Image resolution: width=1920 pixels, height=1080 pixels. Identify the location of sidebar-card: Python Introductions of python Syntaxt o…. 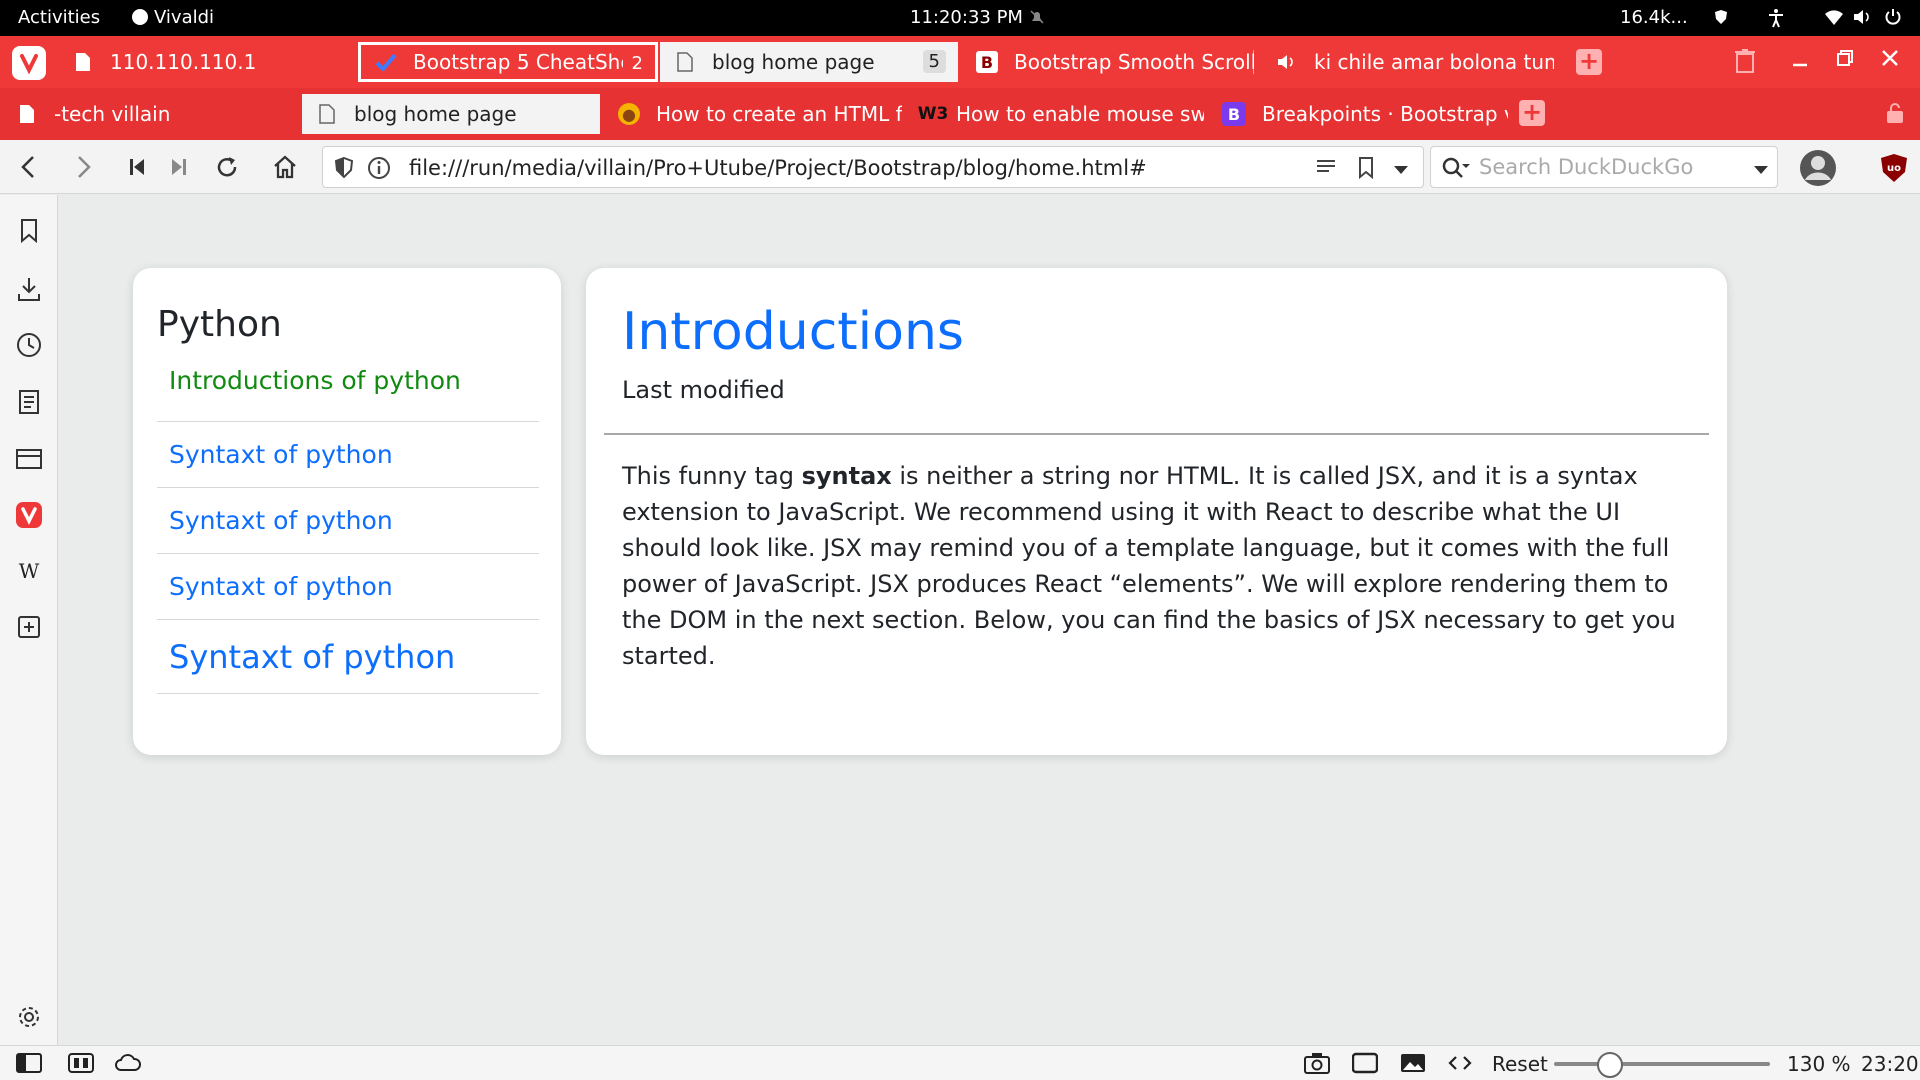
(347, 511).